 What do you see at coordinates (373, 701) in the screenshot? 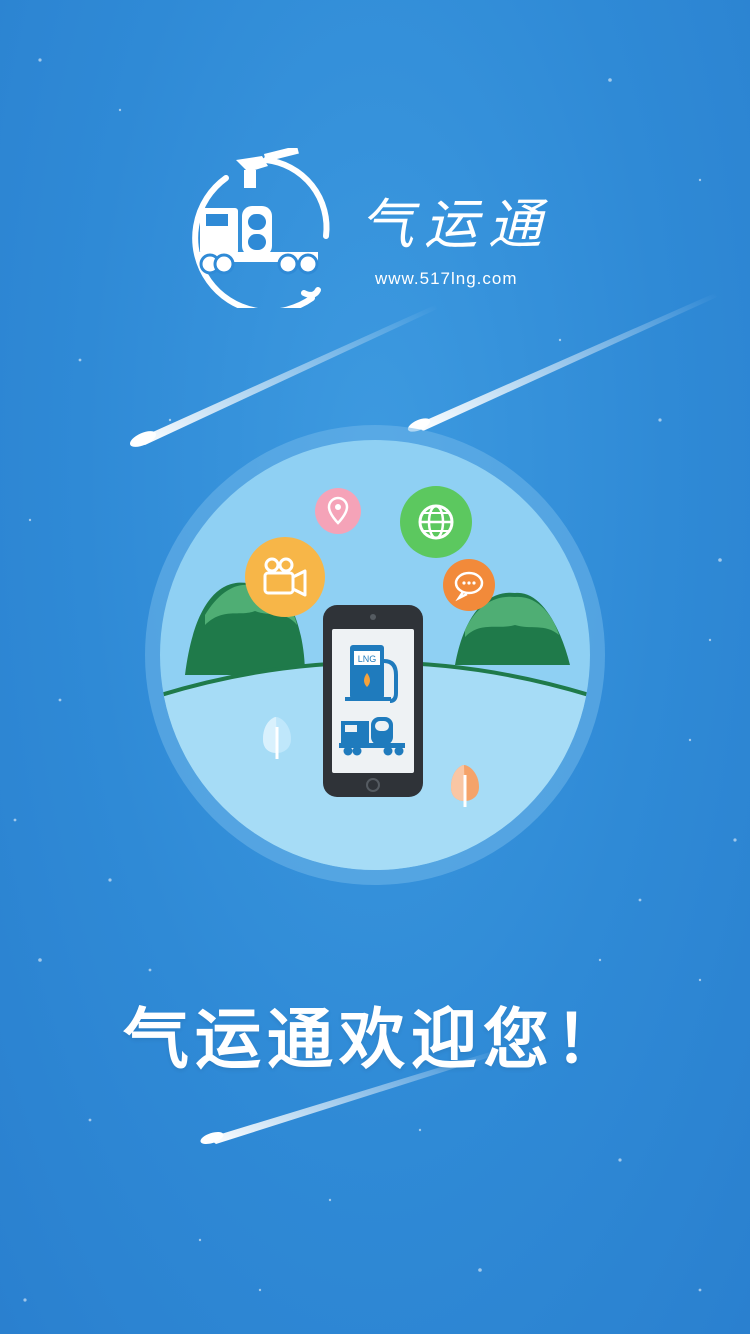
I see `smartphone-icon` at bounding box center [373, 701].